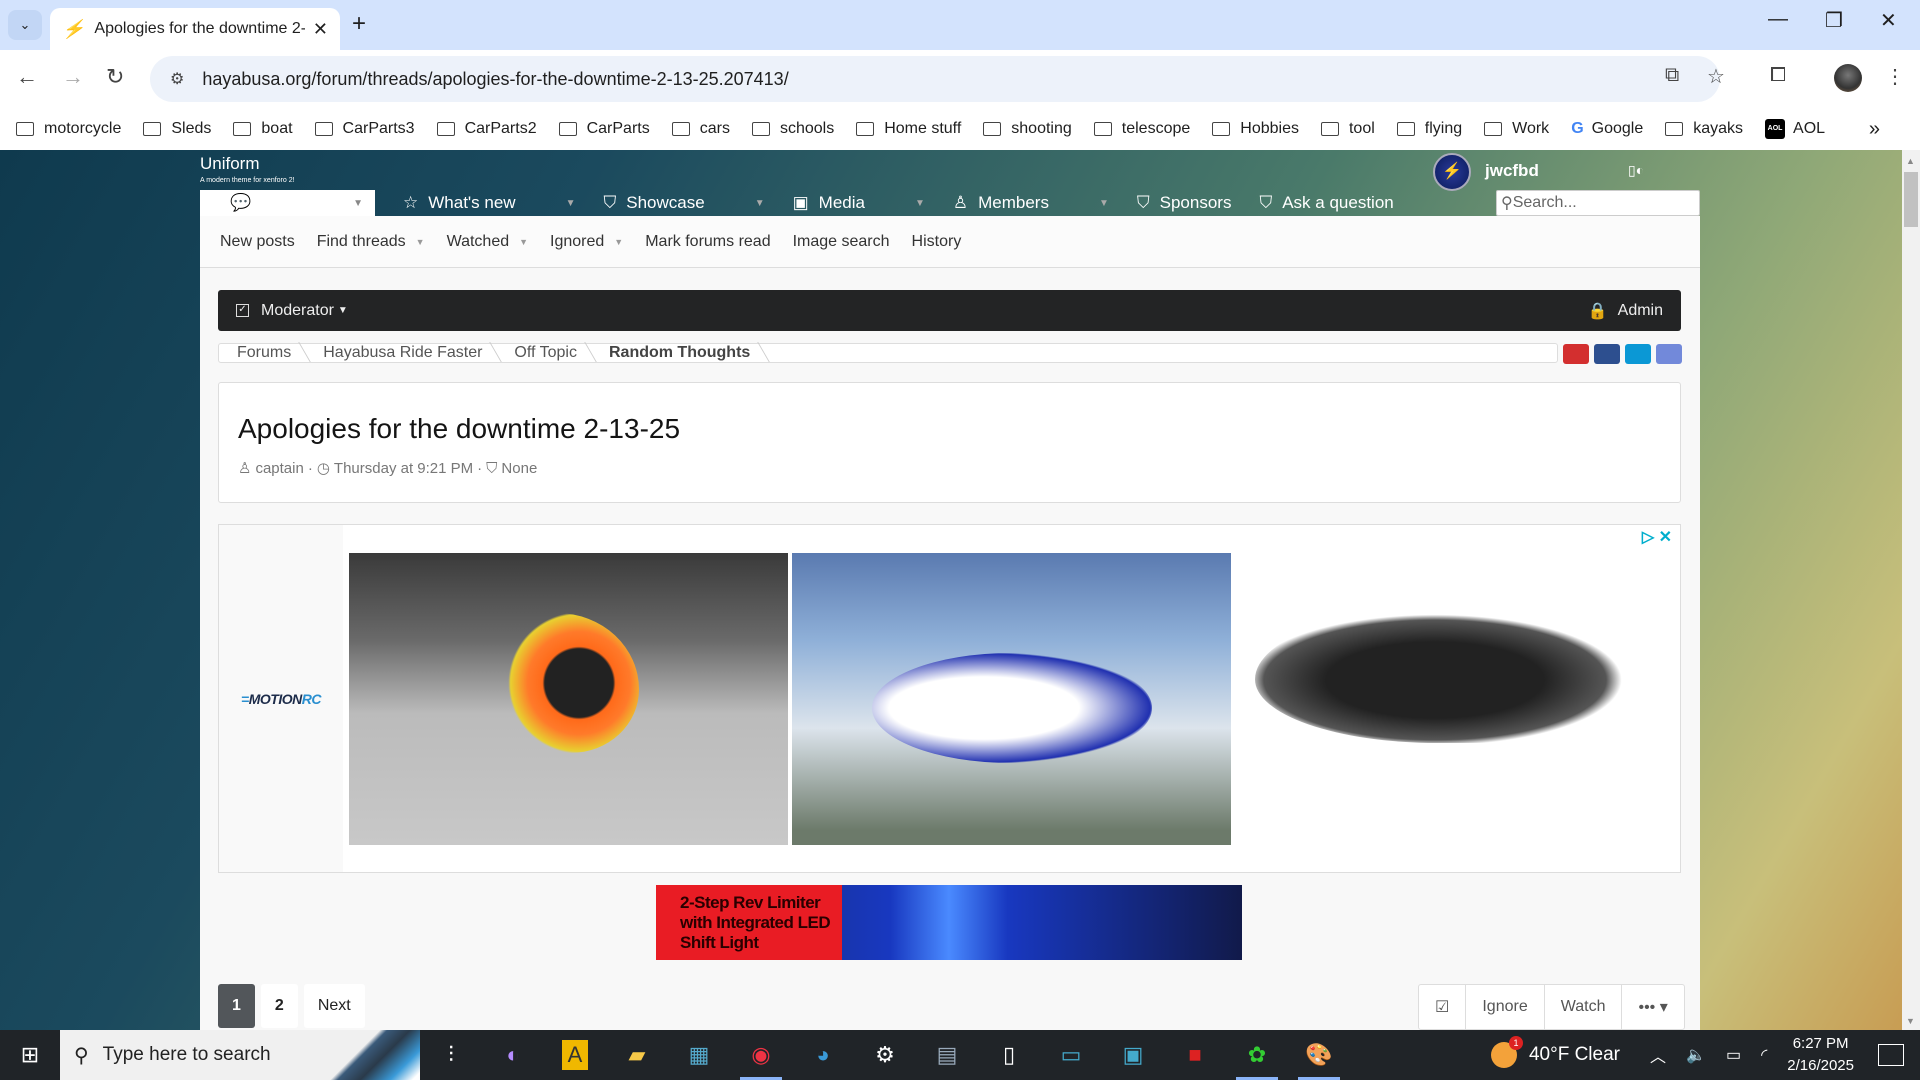  I want to click on ad-choices-icon: ▷ ✕, so click(1657, 537).